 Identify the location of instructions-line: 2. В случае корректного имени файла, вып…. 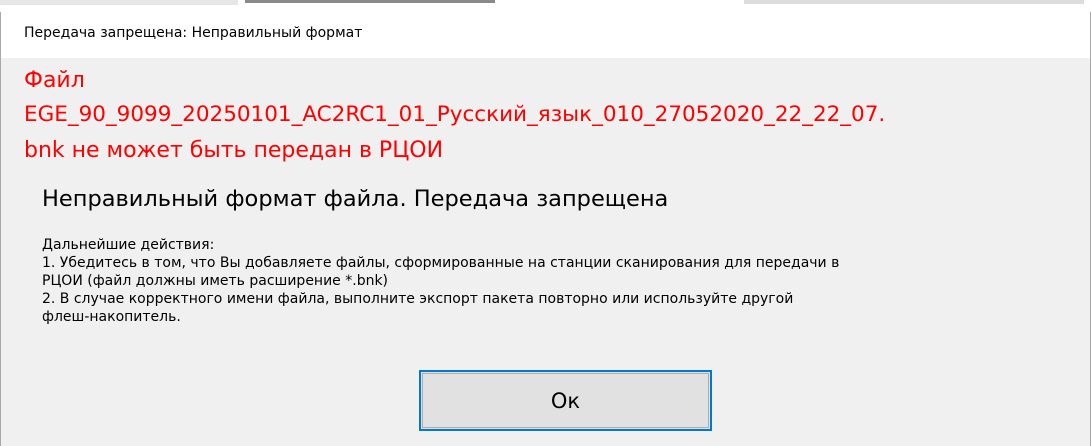
(418, 299).